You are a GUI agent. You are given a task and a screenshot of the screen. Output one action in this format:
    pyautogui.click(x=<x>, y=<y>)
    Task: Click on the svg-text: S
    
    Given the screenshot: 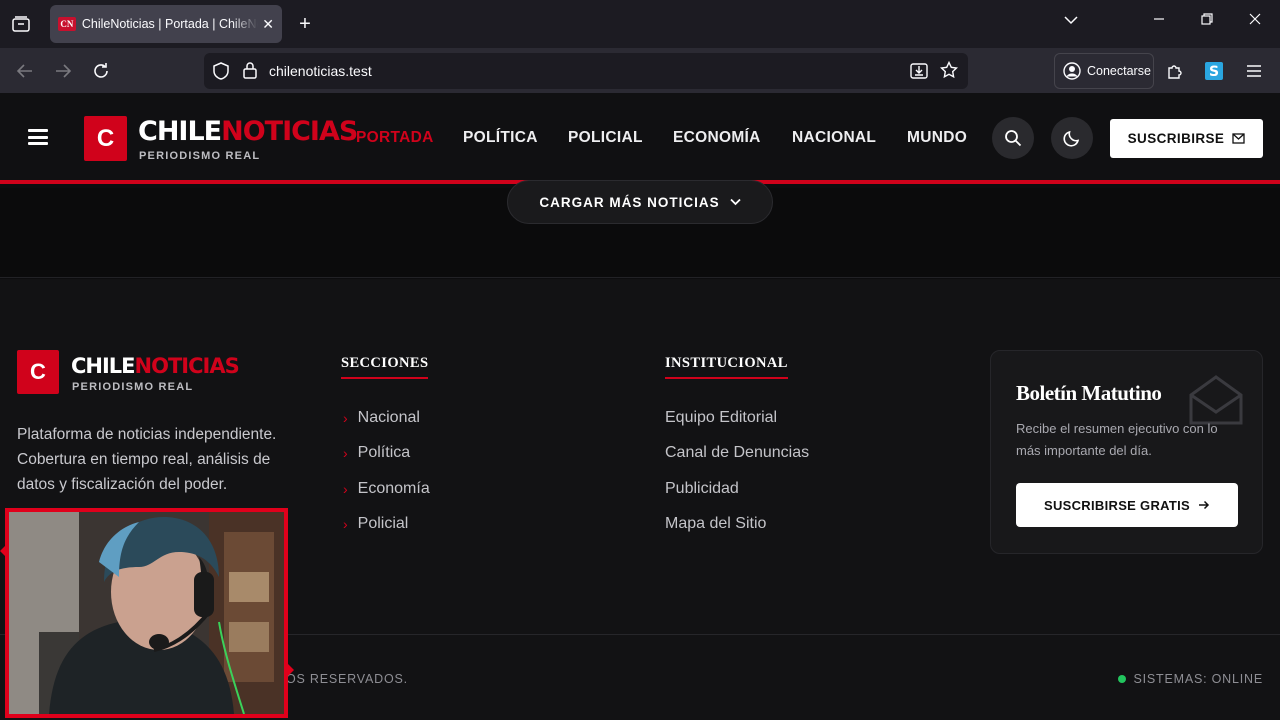 What is the action you would take?
    pyautogui.click(x=1214, y=72)
    